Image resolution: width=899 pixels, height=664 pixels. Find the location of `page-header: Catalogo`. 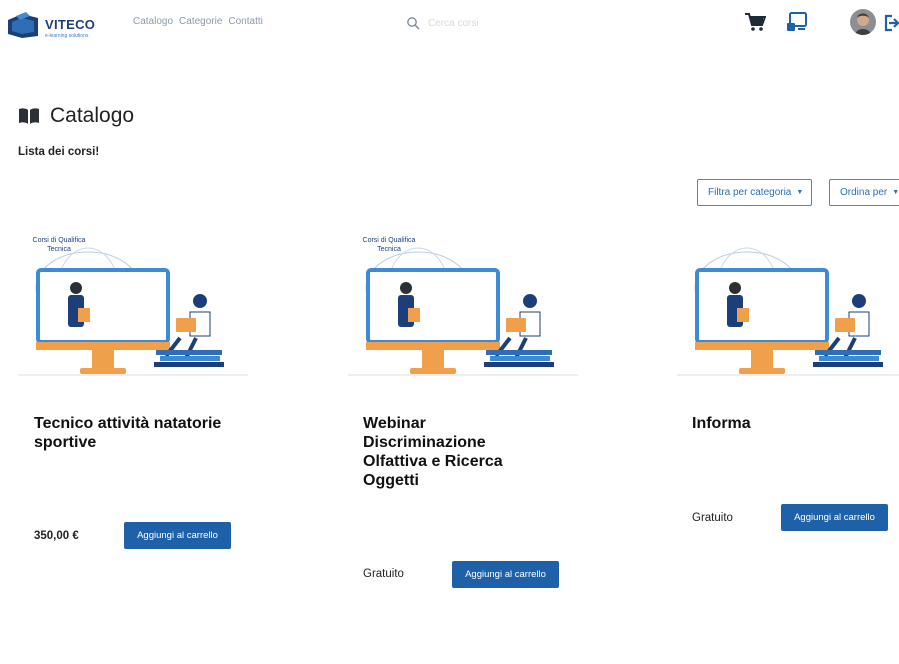

page-header: Catalogo is located at coordinates (76, 116).